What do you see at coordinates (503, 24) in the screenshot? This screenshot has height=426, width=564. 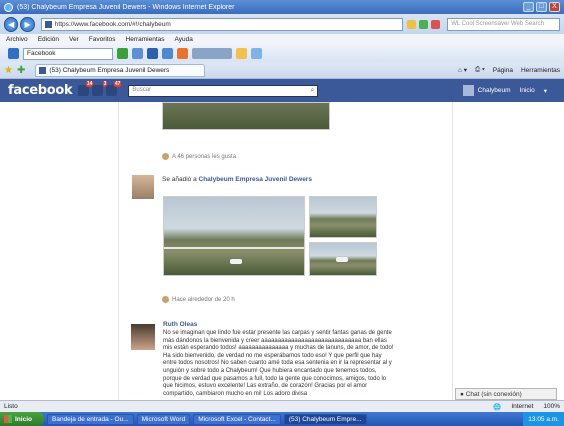 I see `browser-search-input: WL Cool Screensaver Web Search` at bounding box center [503, 24].